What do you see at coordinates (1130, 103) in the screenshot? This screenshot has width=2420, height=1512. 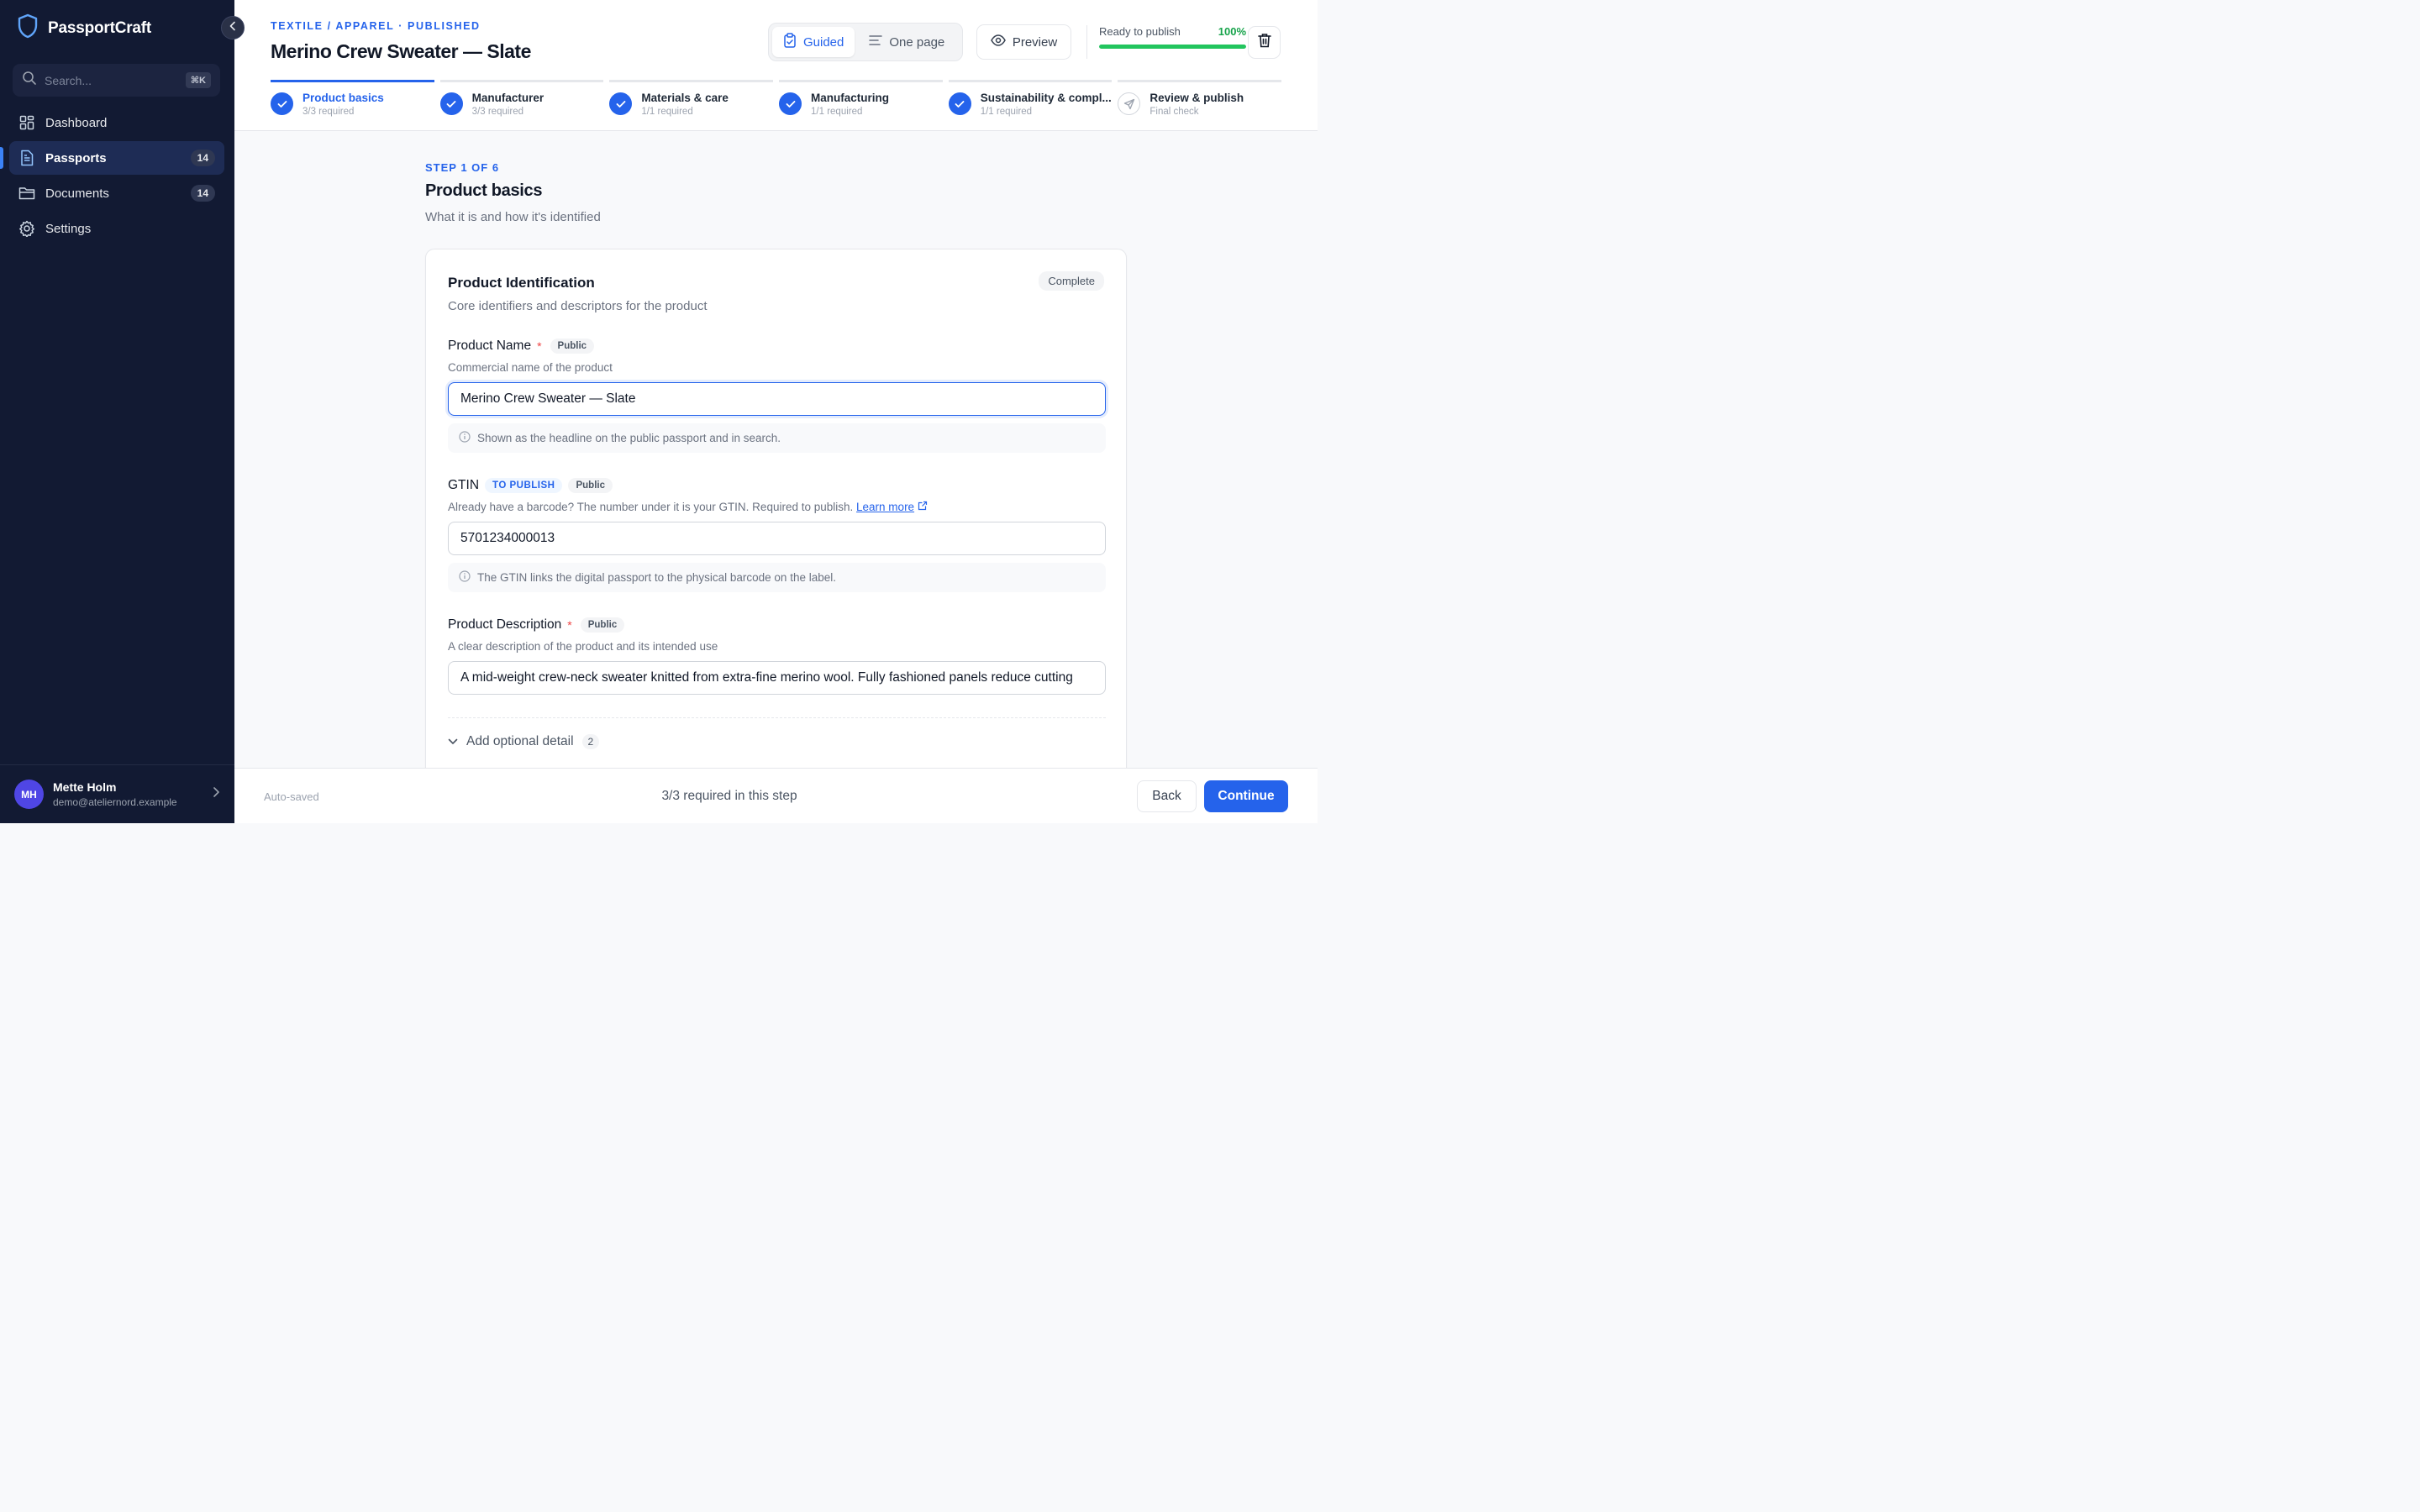 I see `send-icon` at bounding box center [1130, 103].